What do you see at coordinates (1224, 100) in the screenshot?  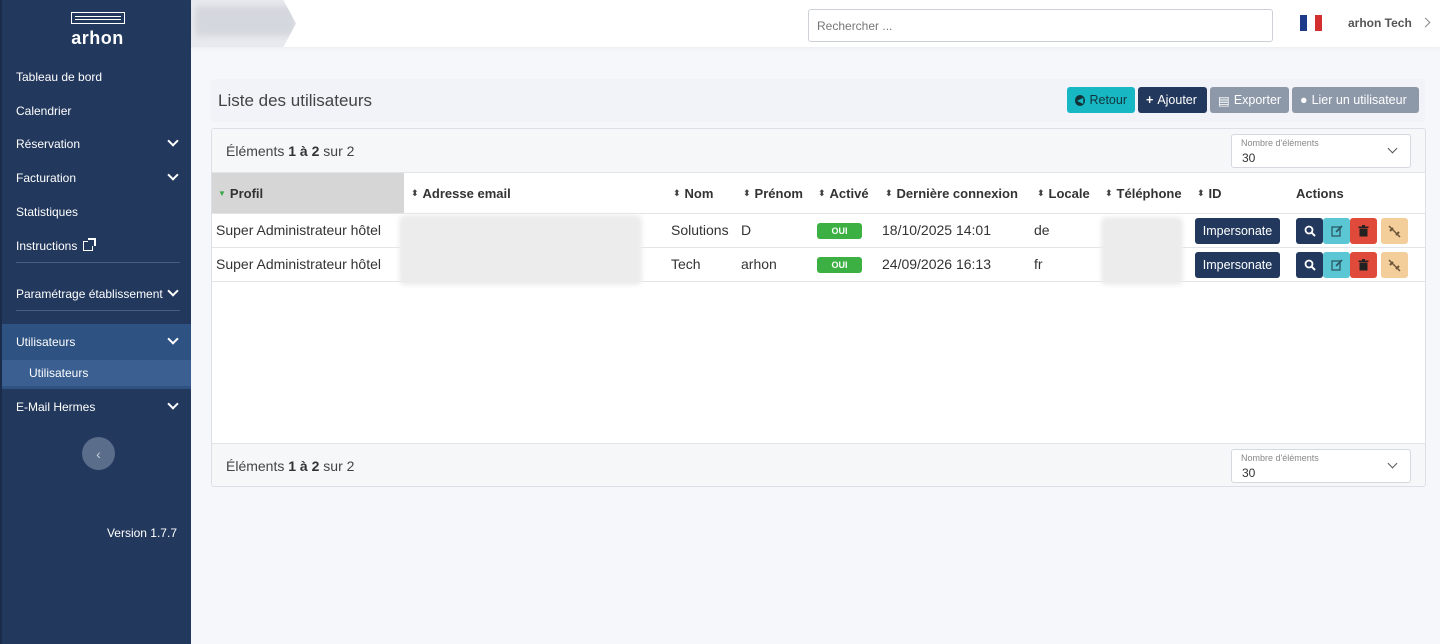 I see `file-export-icon: ▤` at bounding box center [1224, 100].